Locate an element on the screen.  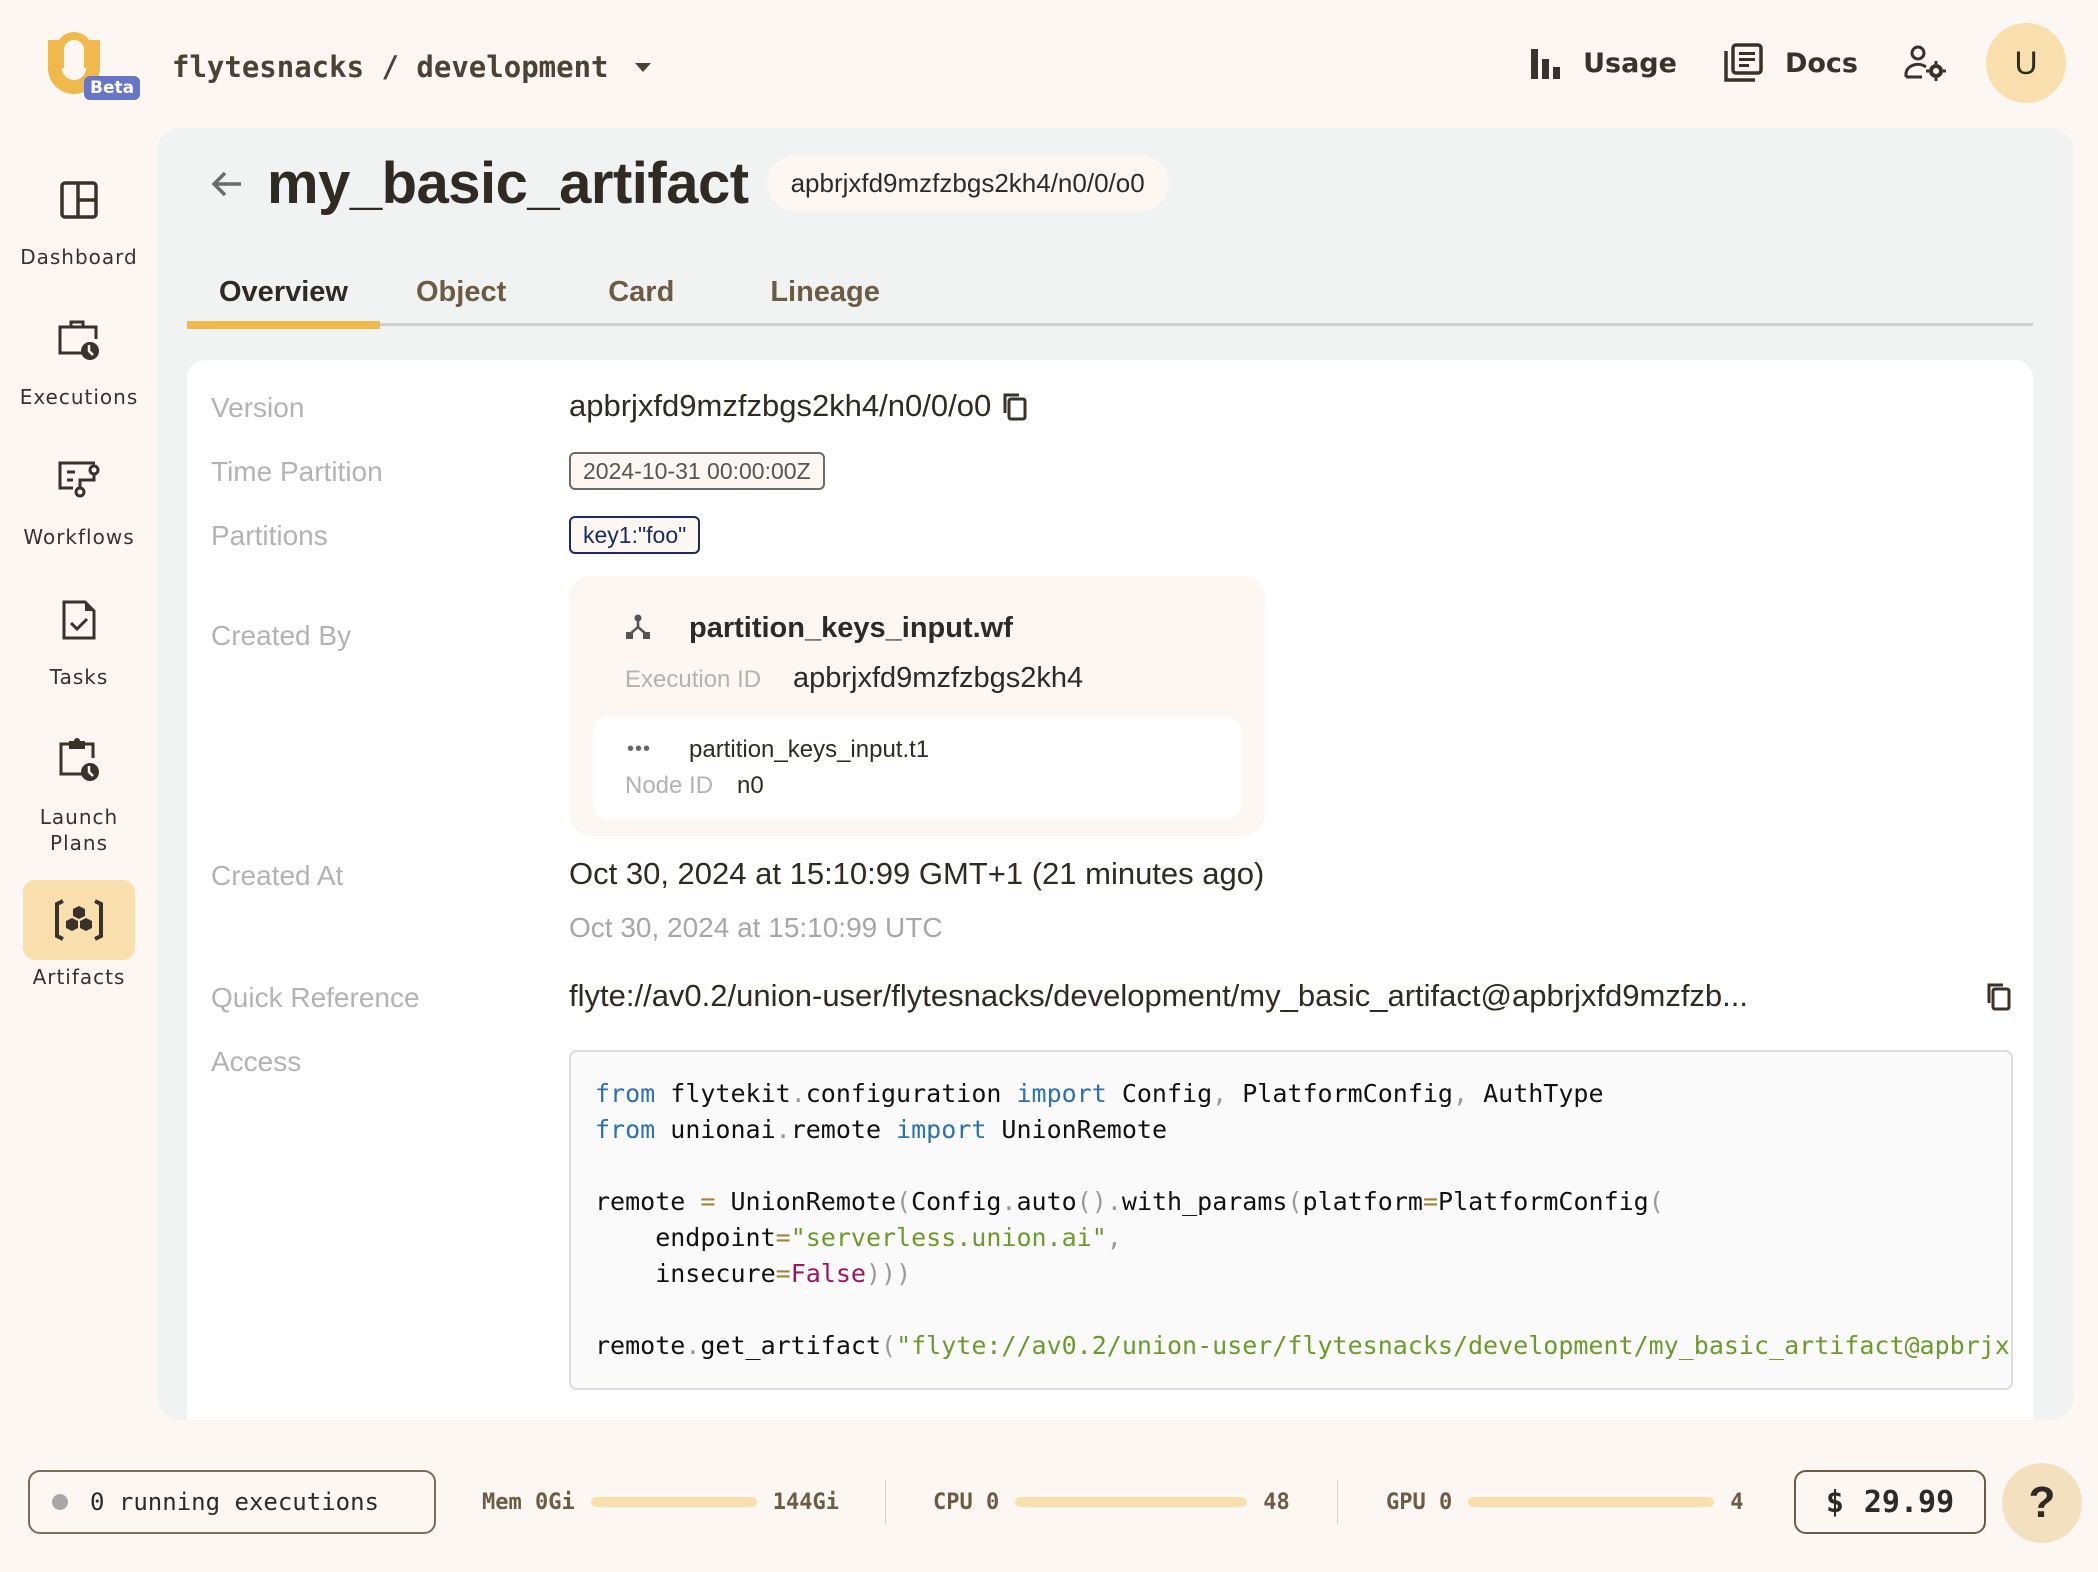
created-at-label: Created At is located at coordinates (277, 875).